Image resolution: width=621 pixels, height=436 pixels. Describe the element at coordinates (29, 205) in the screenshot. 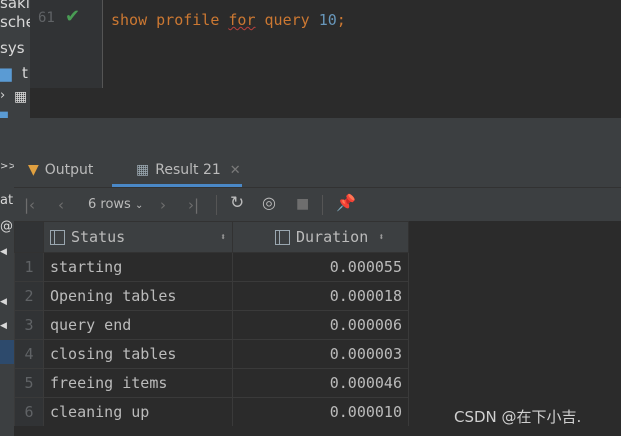

I see `first-page-icon: |‹` at that location.